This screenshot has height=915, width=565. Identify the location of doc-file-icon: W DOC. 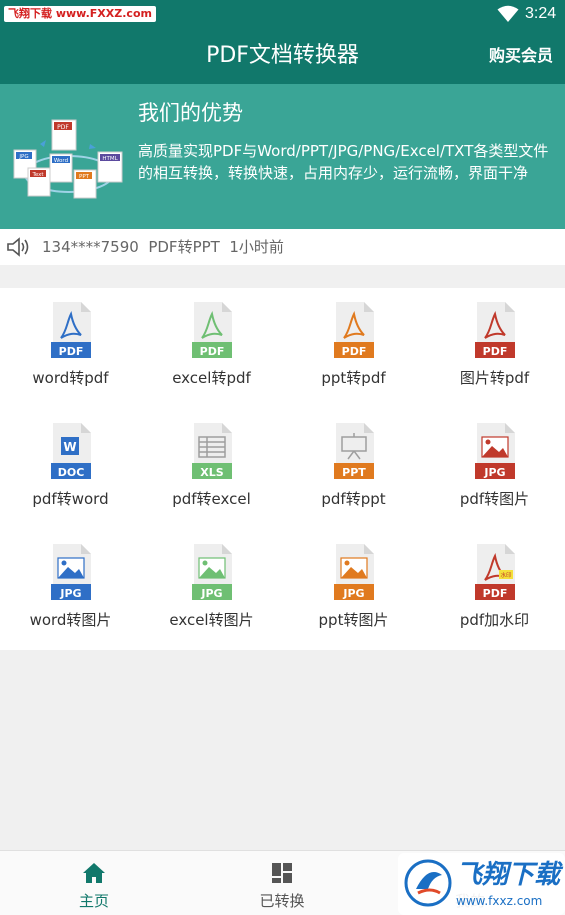
(70, 451).